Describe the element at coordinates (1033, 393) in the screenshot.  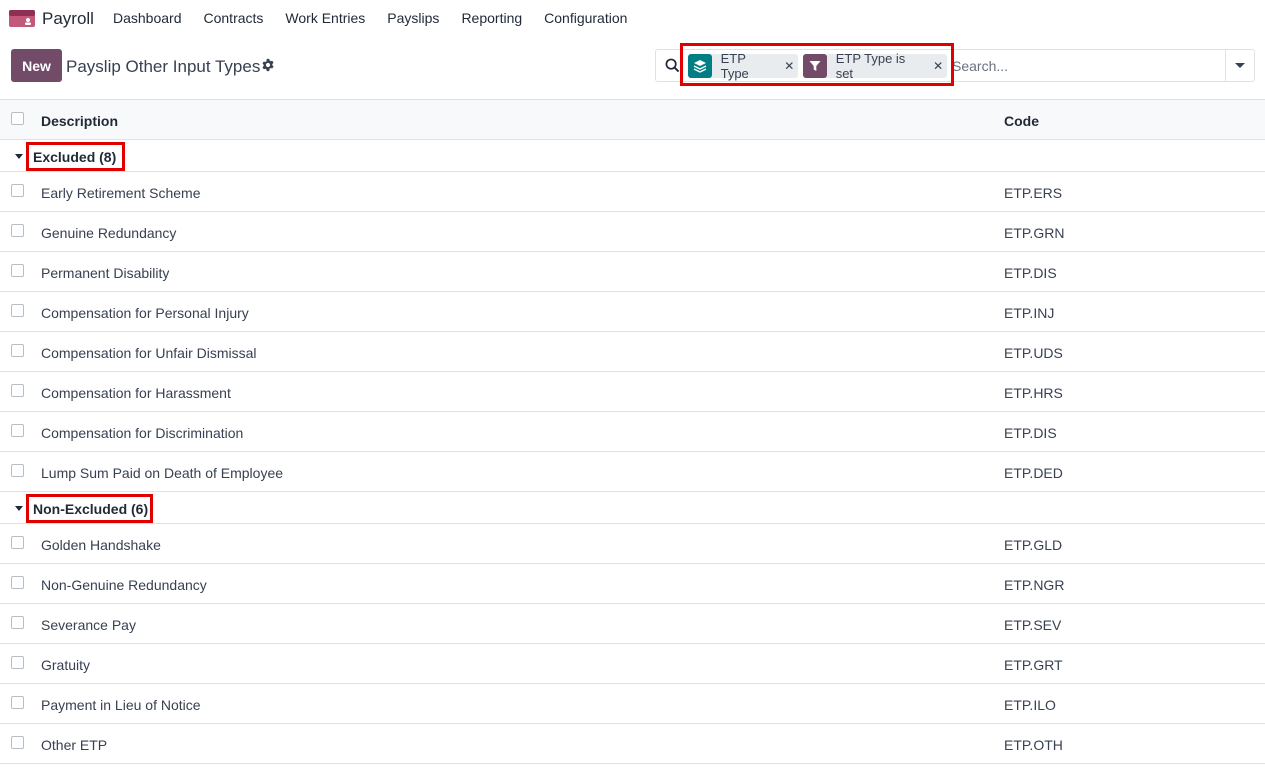
I see `row-code: ETP.HRS` at that location.